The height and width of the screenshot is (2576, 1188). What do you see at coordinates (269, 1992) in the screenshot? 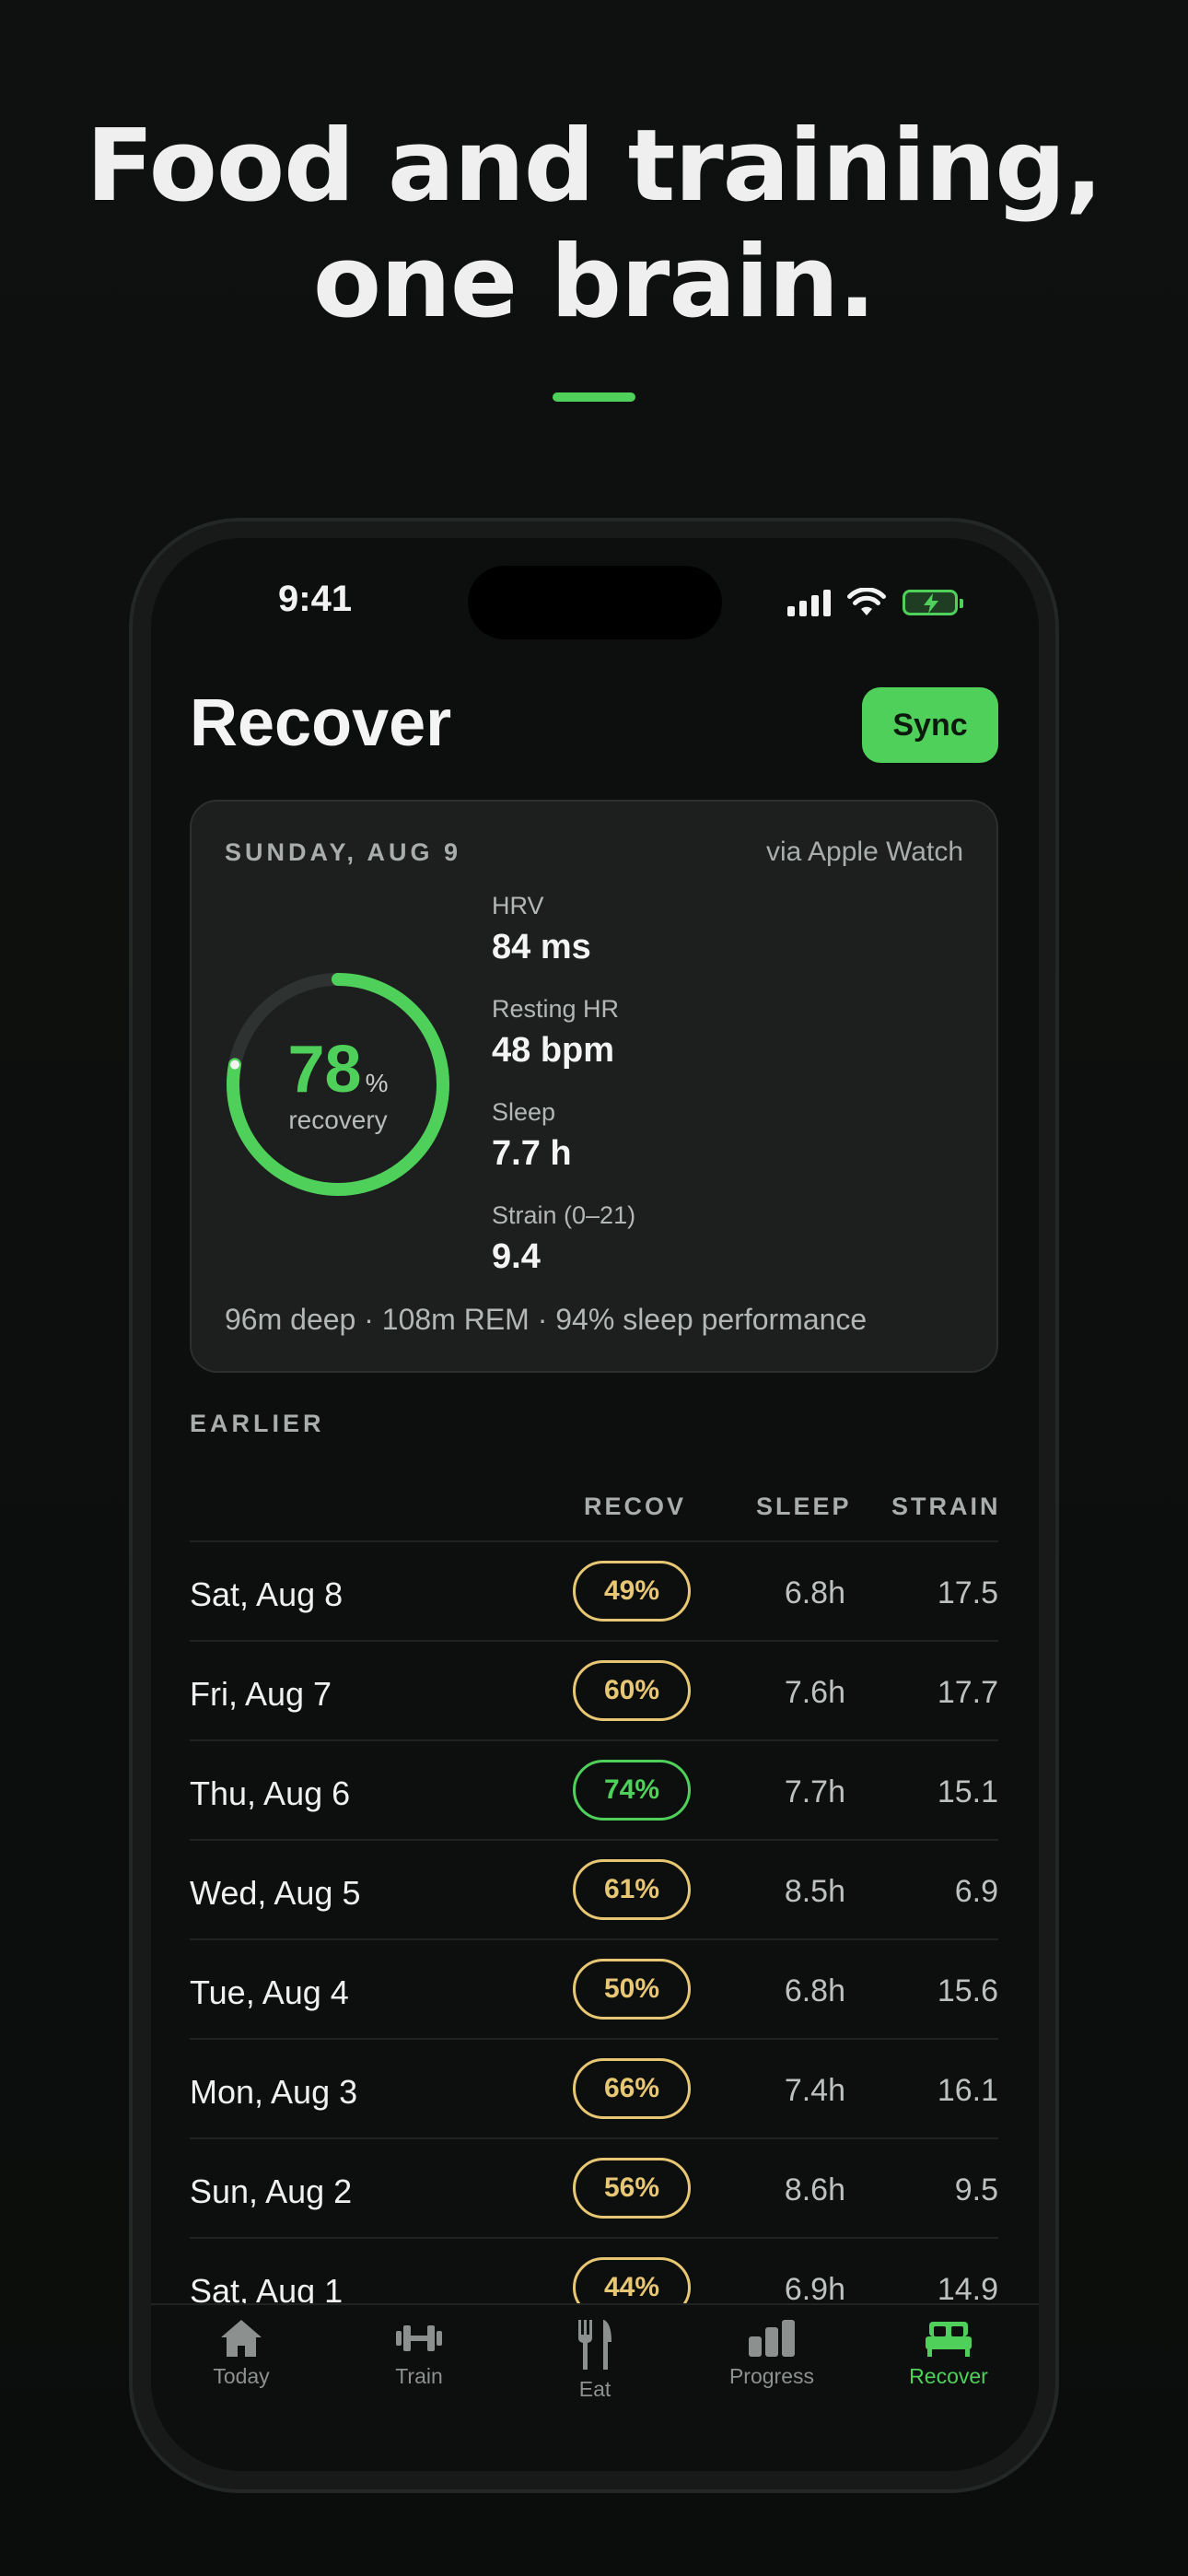
I see `row-date: Tue, Aug 4` at bounding box center [269, 1992].